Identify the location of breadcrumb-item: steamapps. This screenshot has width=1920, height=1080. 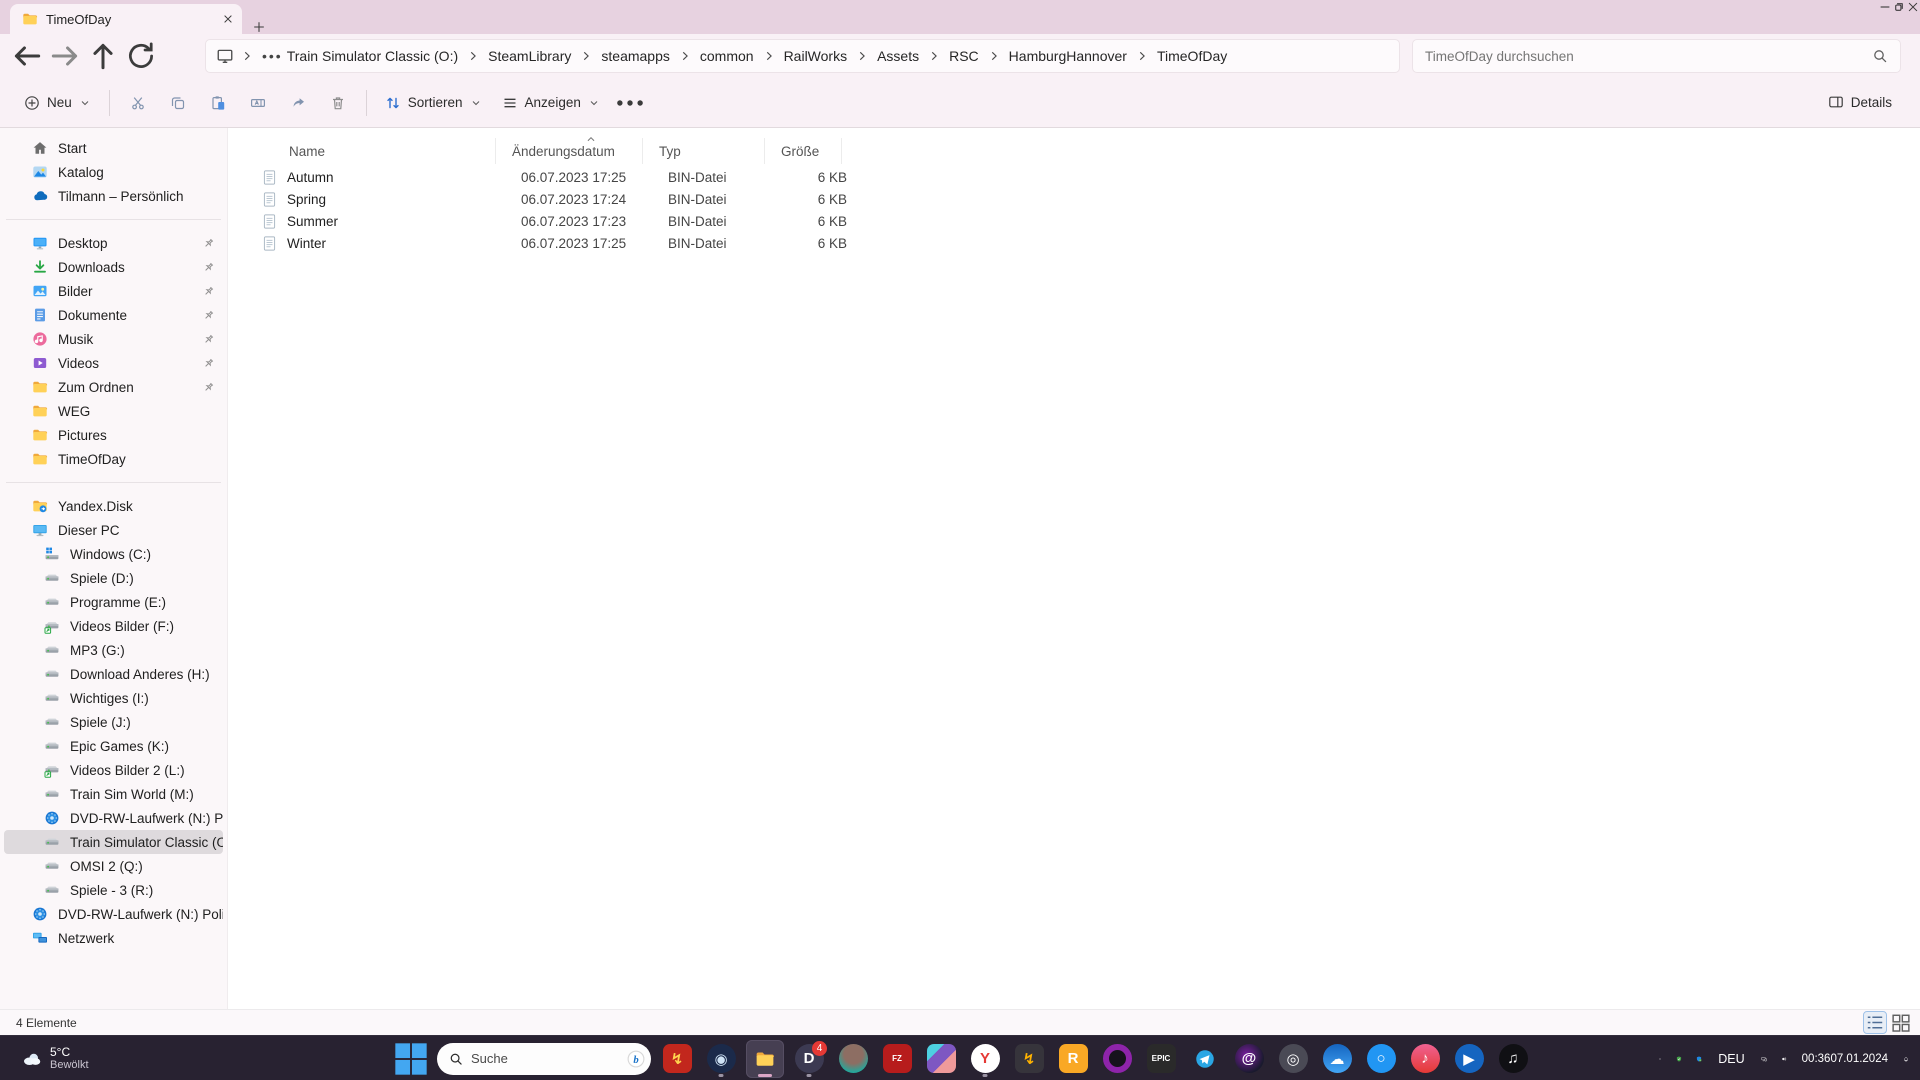
(635, 56).